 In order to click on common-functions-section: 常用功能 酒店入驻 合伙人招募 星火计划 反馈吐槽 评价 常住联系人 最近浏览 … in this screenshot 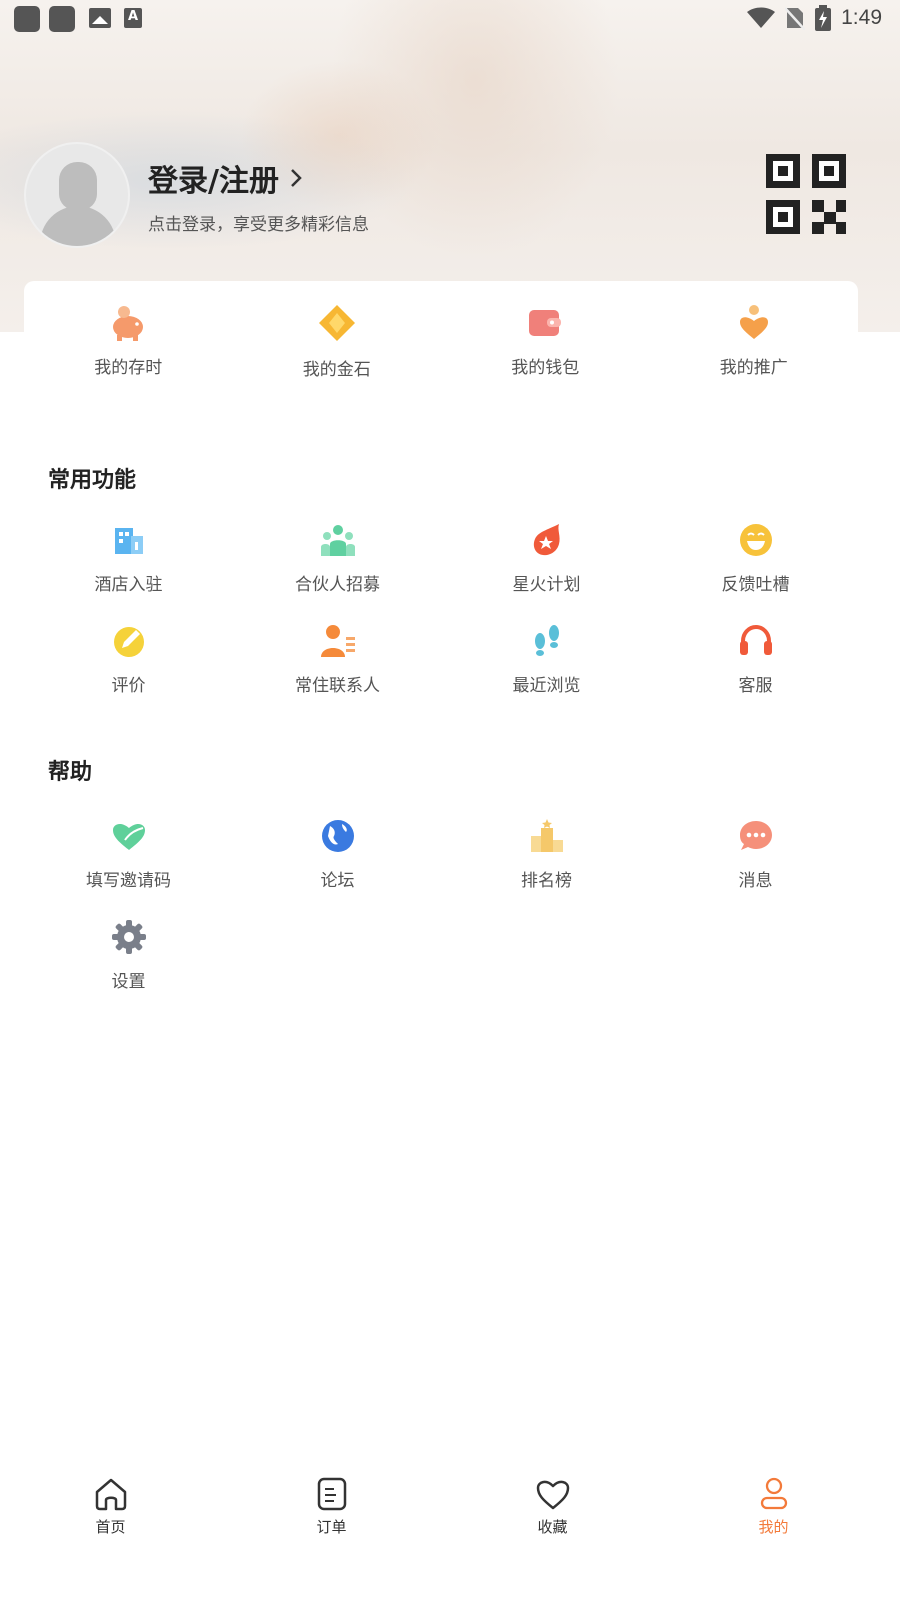, I will do `click(441, 579)`.